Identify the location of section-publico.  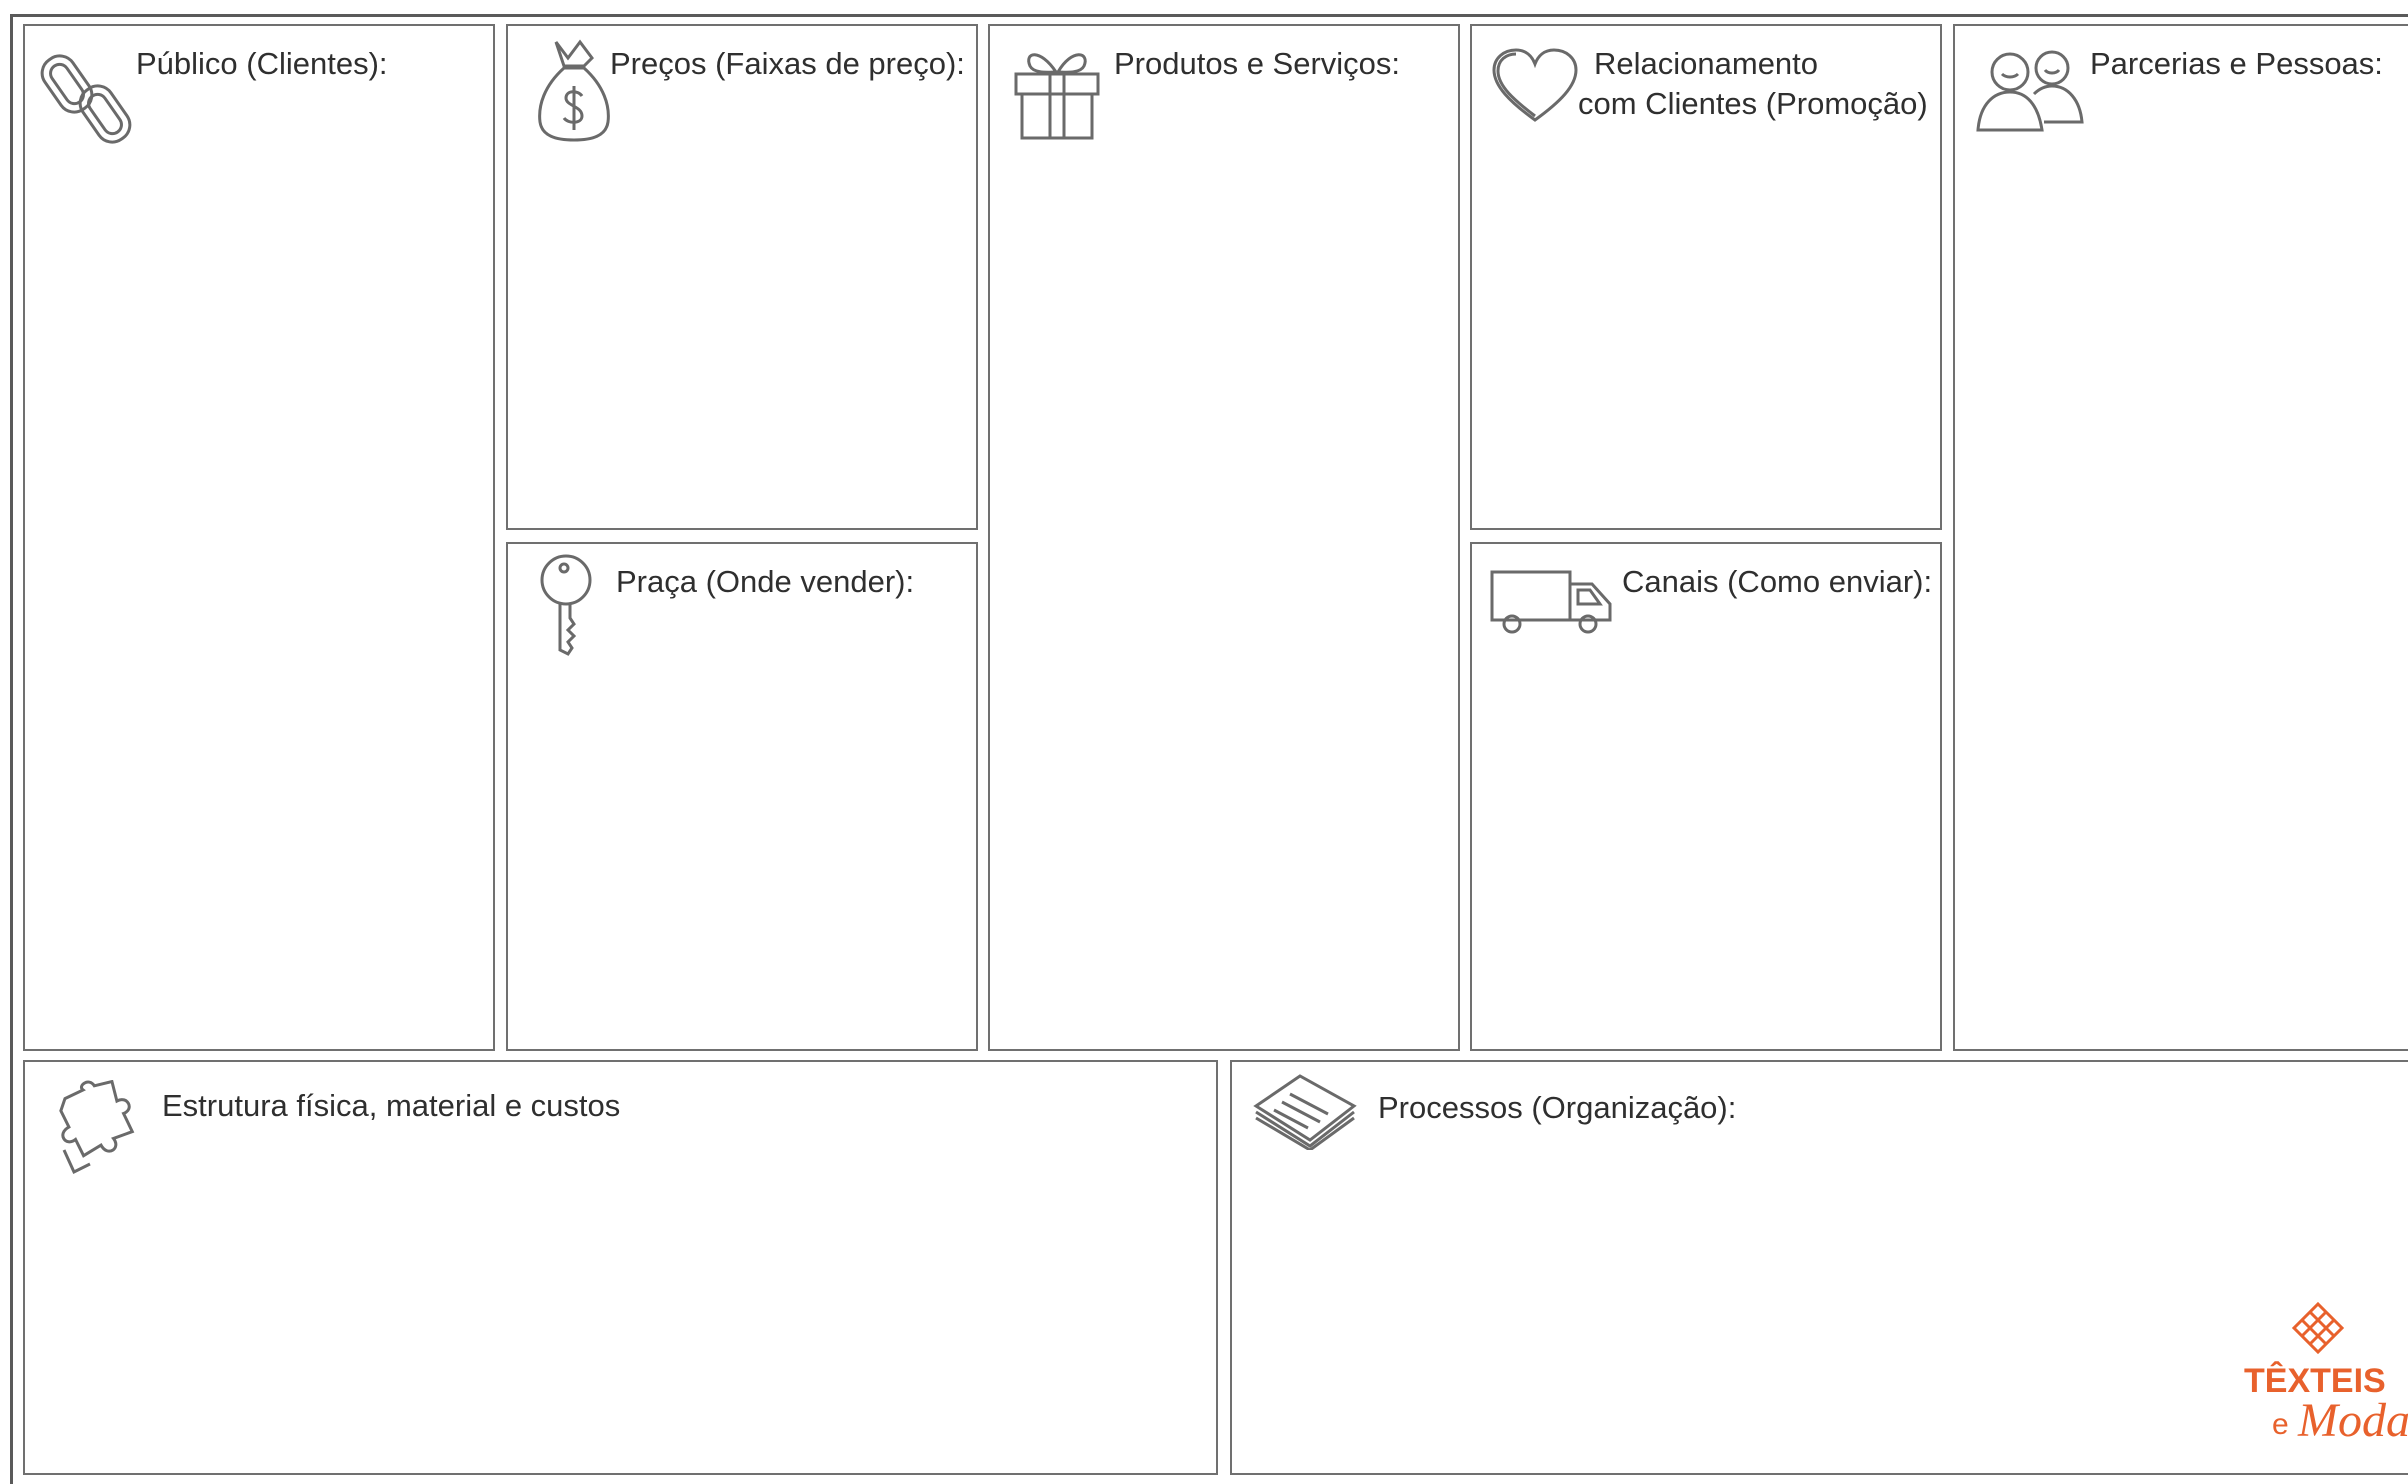
(259, 537).